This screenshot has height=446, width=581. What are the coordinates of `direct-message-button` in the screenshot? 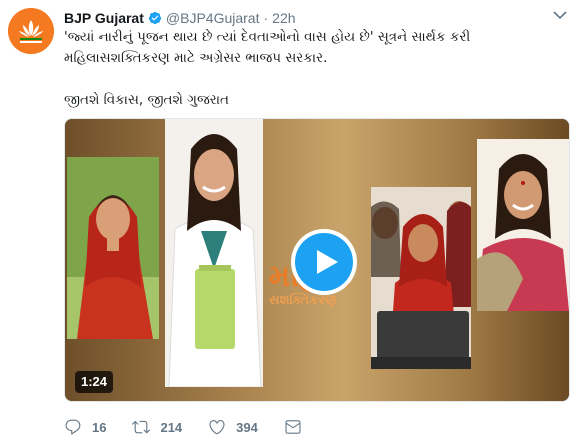 It's located at (293, 427).